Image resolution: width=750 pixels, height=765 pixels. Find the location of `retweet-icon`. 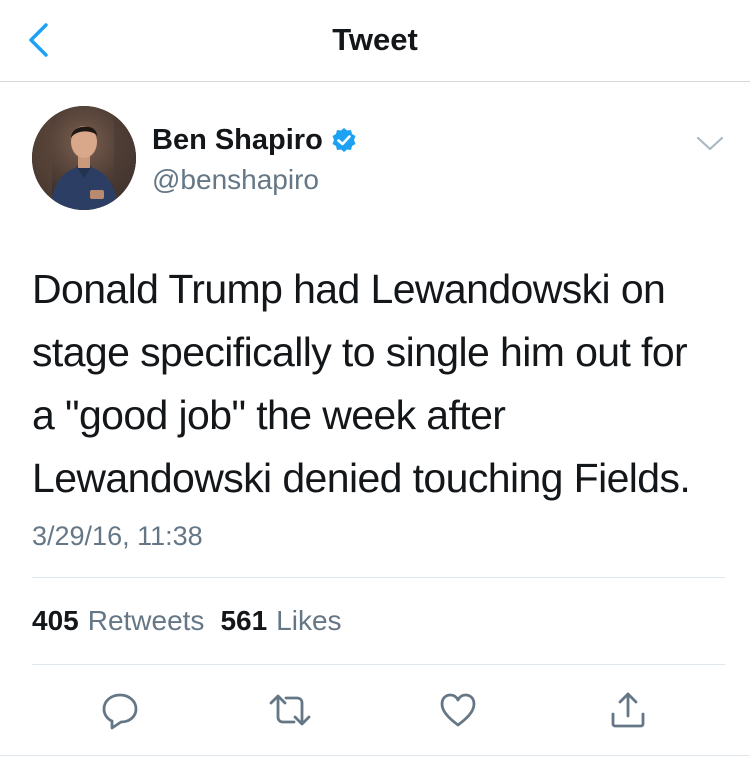

retweet-icon is located at coordinates (290, 710).